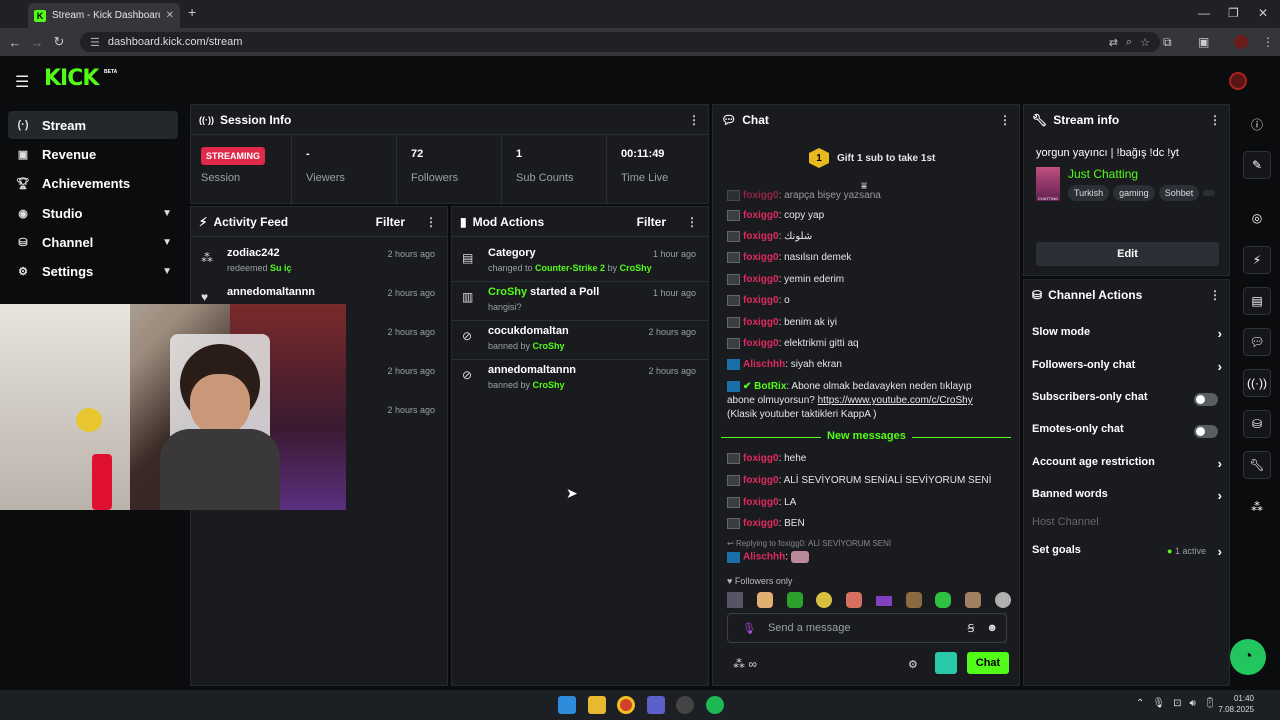 Image resolution: width=1280 pixels, height=720 pixels. What do you see at coordinates (1257, 507) in the screenshot?
I see `points-icon: ⁂` at bounding box center [1257, 507].